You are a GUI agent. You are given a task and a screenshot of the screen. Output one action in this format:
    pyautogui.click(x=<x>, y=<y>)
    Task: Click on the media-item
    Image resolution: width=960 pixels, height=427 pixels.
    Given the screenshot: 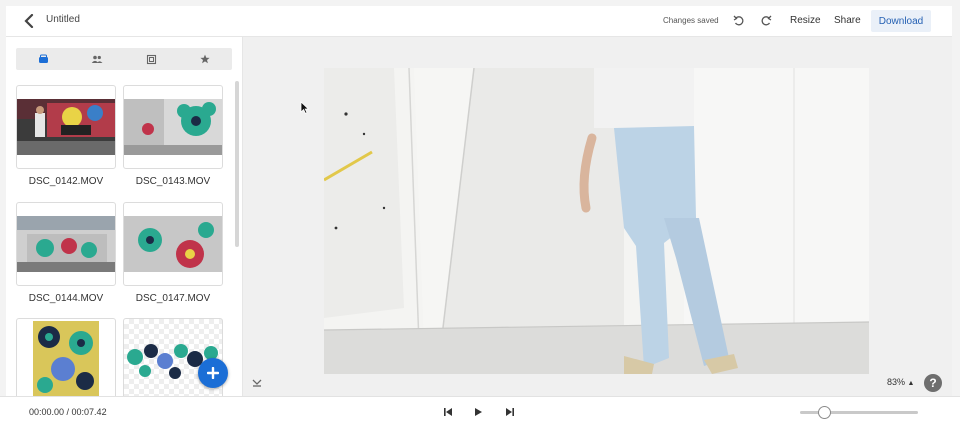 What is the action you would take?
    pyautogui.click(x=66, y=357)
    